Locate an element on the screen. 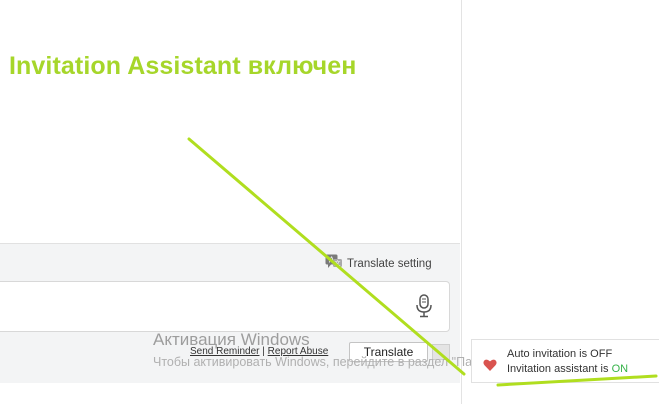  translate-setting-link: A 文 Translate setting is located at coordinates (378, 263).